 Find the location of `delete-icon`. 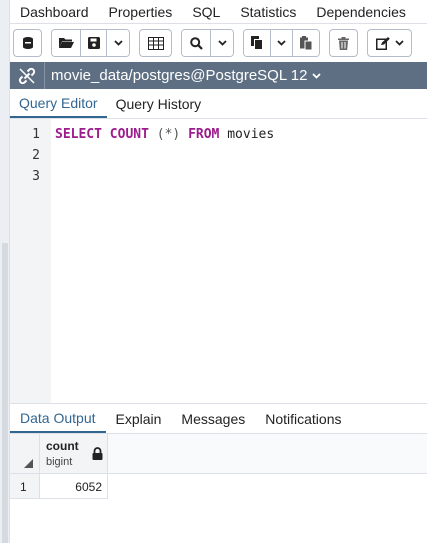

delete-icon is located at coordinates (343, 43).